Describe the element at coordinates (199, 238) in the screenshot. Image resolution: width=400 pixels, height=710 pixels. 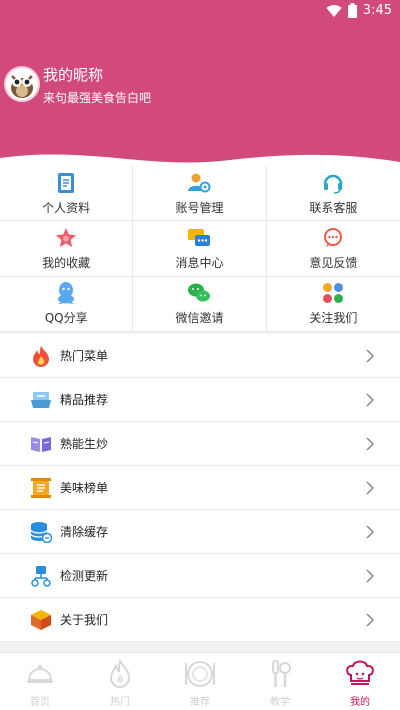
I see `message-center-icon` at that location.